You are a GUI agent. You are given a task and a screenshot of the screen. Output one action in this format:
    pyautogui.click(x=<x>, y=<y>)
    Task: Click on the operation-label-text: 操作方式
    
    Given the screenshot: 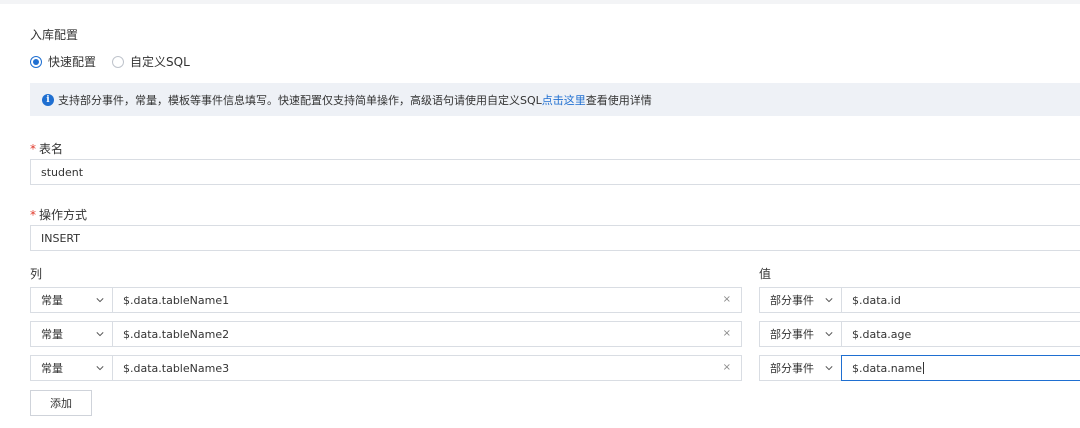 What is the action you would take?
    pyautogui.click(x=63, y=215)
    